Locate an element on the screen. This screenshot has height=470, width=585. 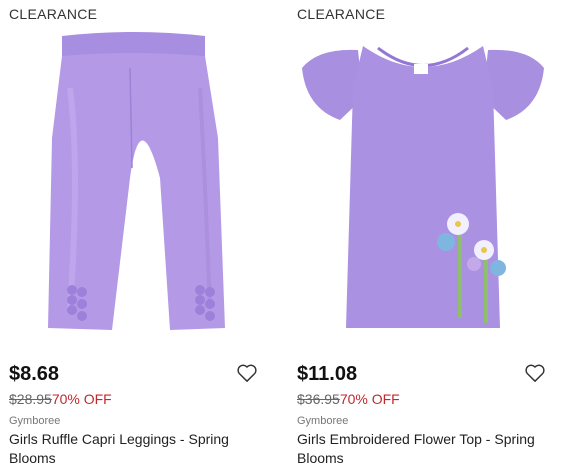
price-row: $36.9570% OFF is located at coordinates (348, 399).